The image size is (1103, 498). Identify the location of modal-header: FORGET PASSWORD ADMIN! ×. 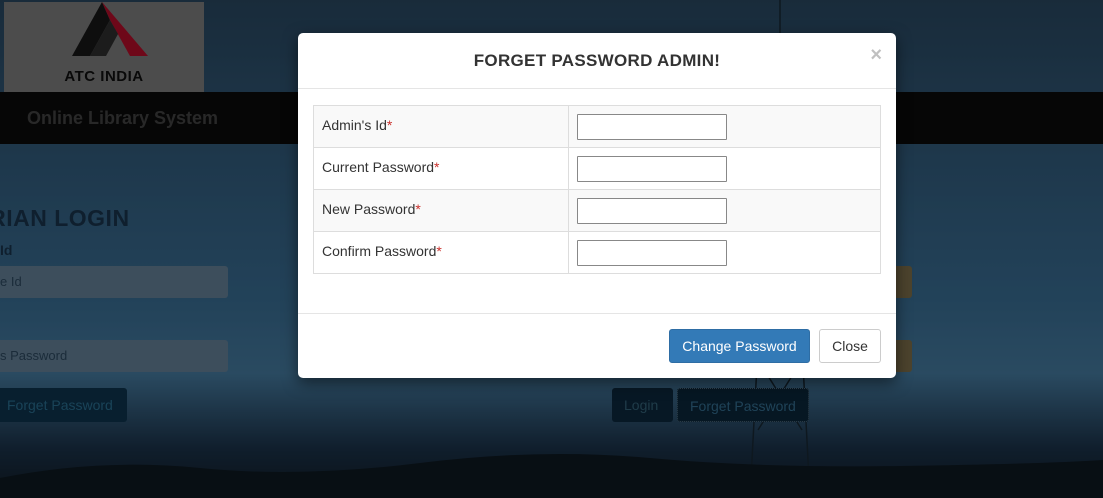
(597, 61).